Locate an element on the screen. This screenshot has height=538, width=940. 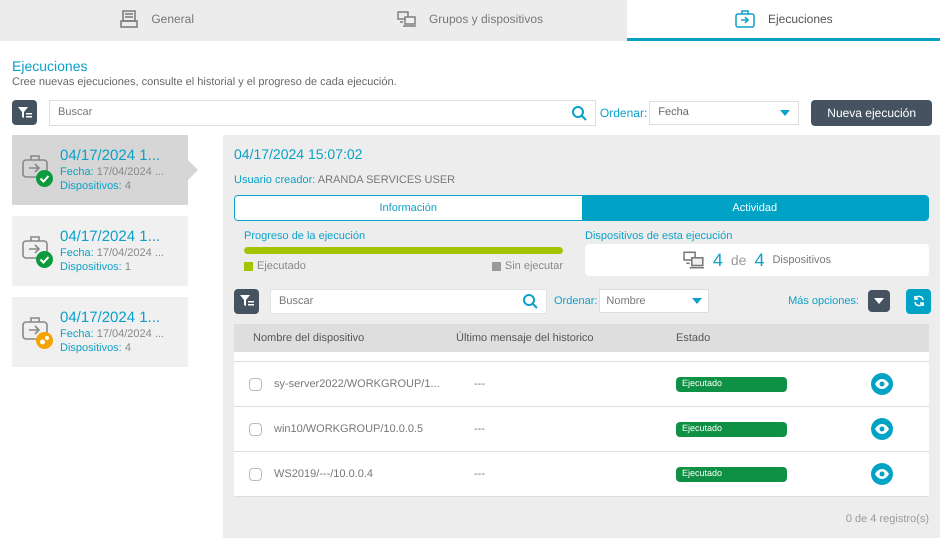
tab: Ejecuciones is located at coordinates (783, 20).